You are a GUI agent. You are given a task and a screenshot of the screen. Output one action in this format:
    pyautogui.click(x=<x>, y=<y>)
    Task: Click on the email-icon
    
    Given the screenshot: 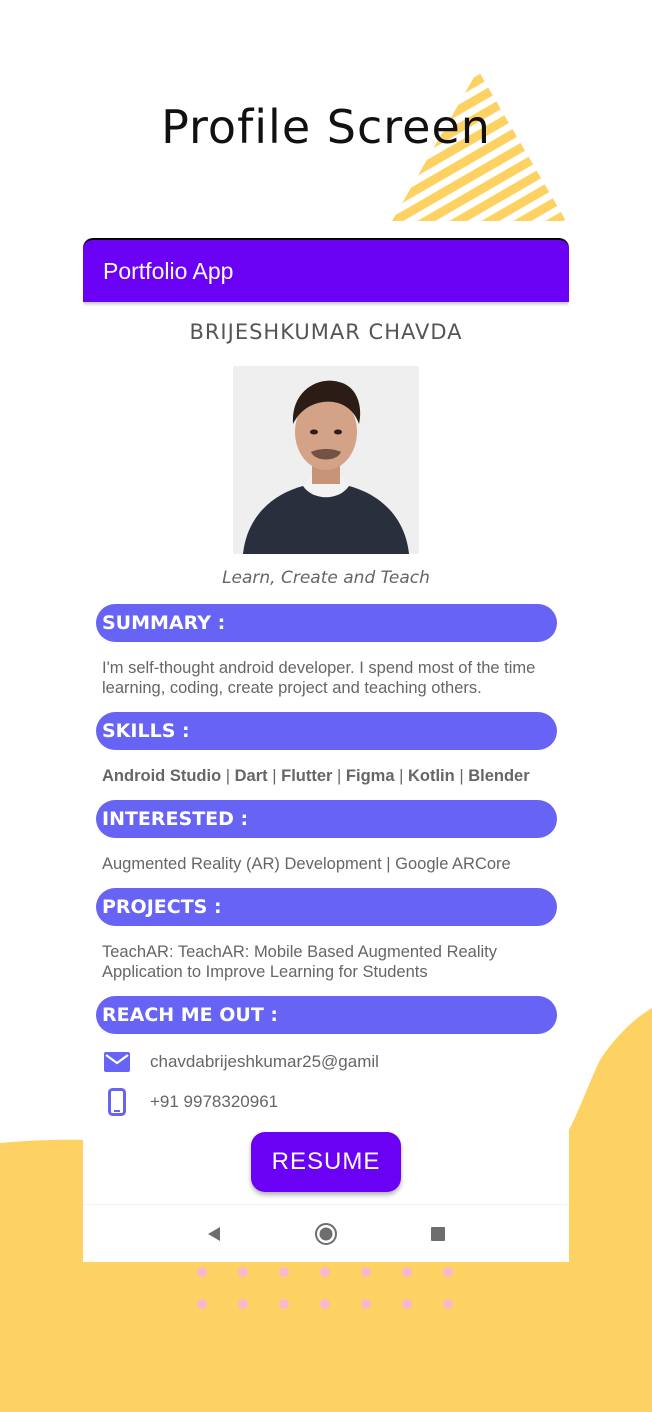 What is the action you would take?
    pyautogui.click(x=117, y=1062)
    